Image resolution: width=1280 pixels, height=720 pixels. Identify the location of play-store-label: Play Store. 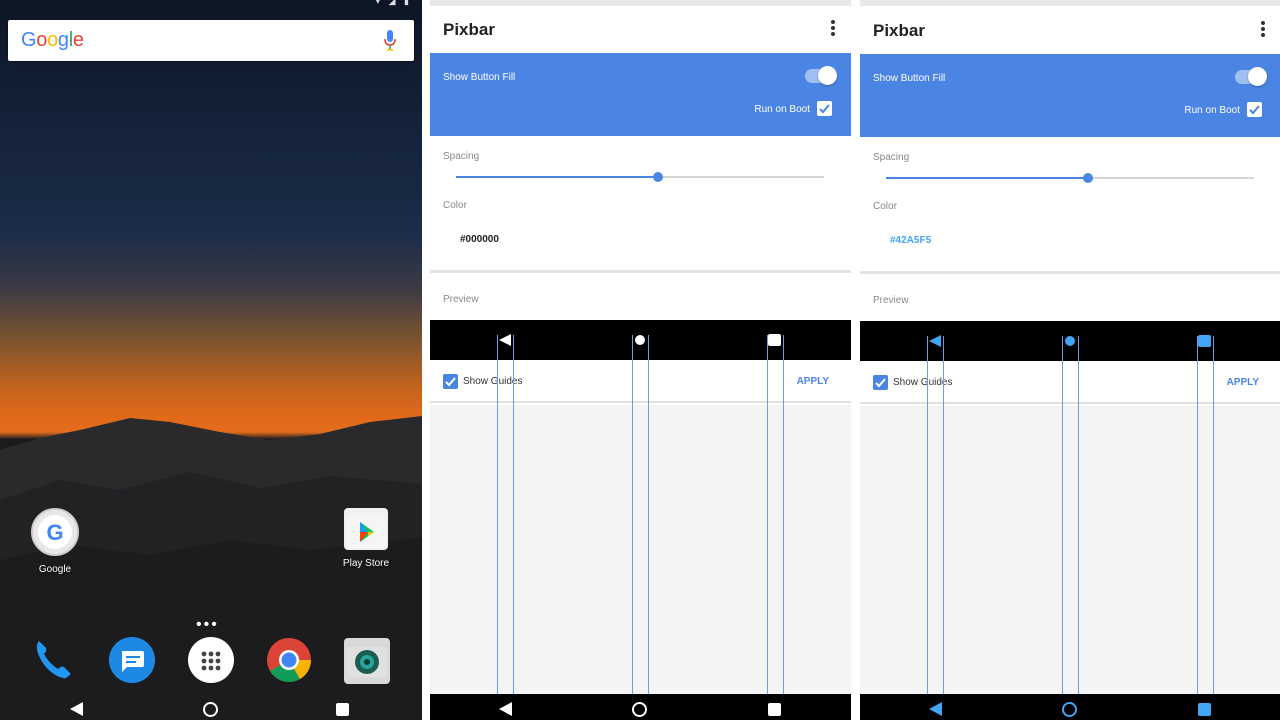
(366, 563).